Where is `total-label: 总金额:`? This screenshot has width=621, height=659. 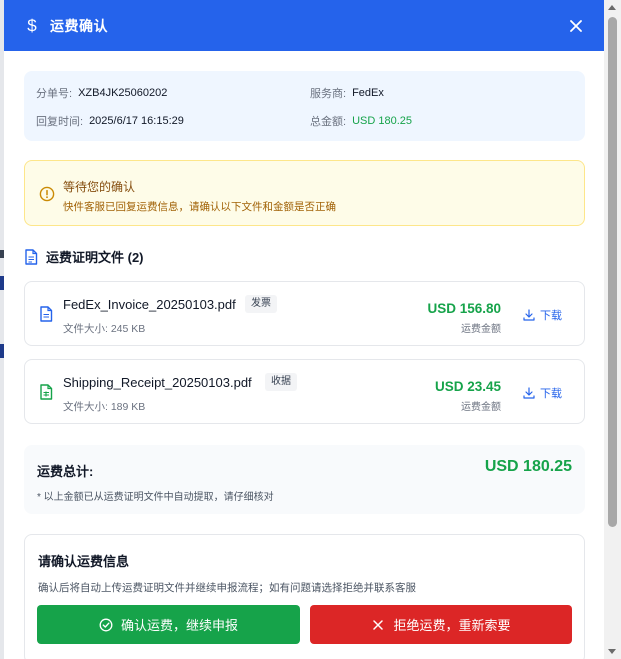 total-label: 总金额: is located at coordinates (328, 122).